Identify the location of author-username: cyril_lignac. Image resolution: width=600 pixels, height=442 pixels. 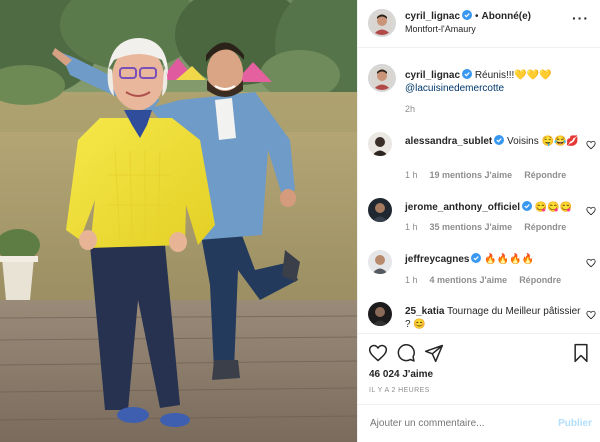
(432, 16).